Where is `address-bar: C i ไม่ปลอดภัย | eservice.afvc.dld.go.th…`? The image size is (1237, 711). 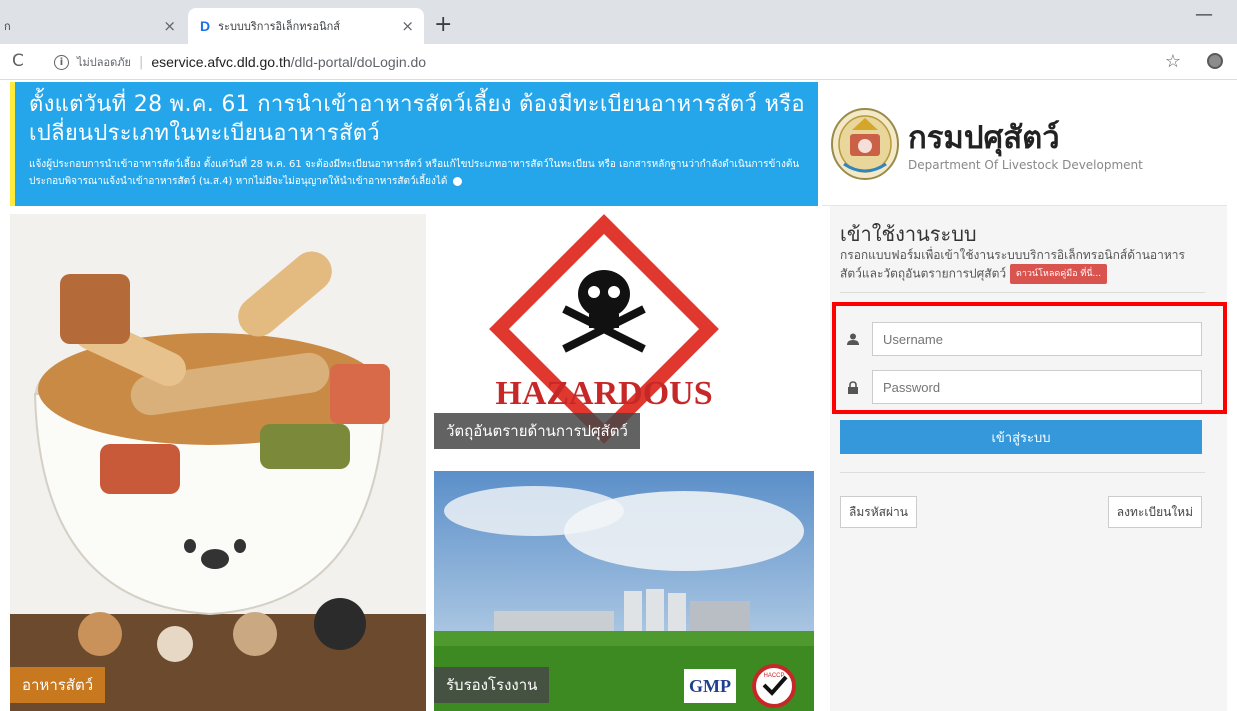 address-bar: C i ไม่ปลอดภัย | eservice.afvc.dld.go.th… is located at coordinates (618, 62).